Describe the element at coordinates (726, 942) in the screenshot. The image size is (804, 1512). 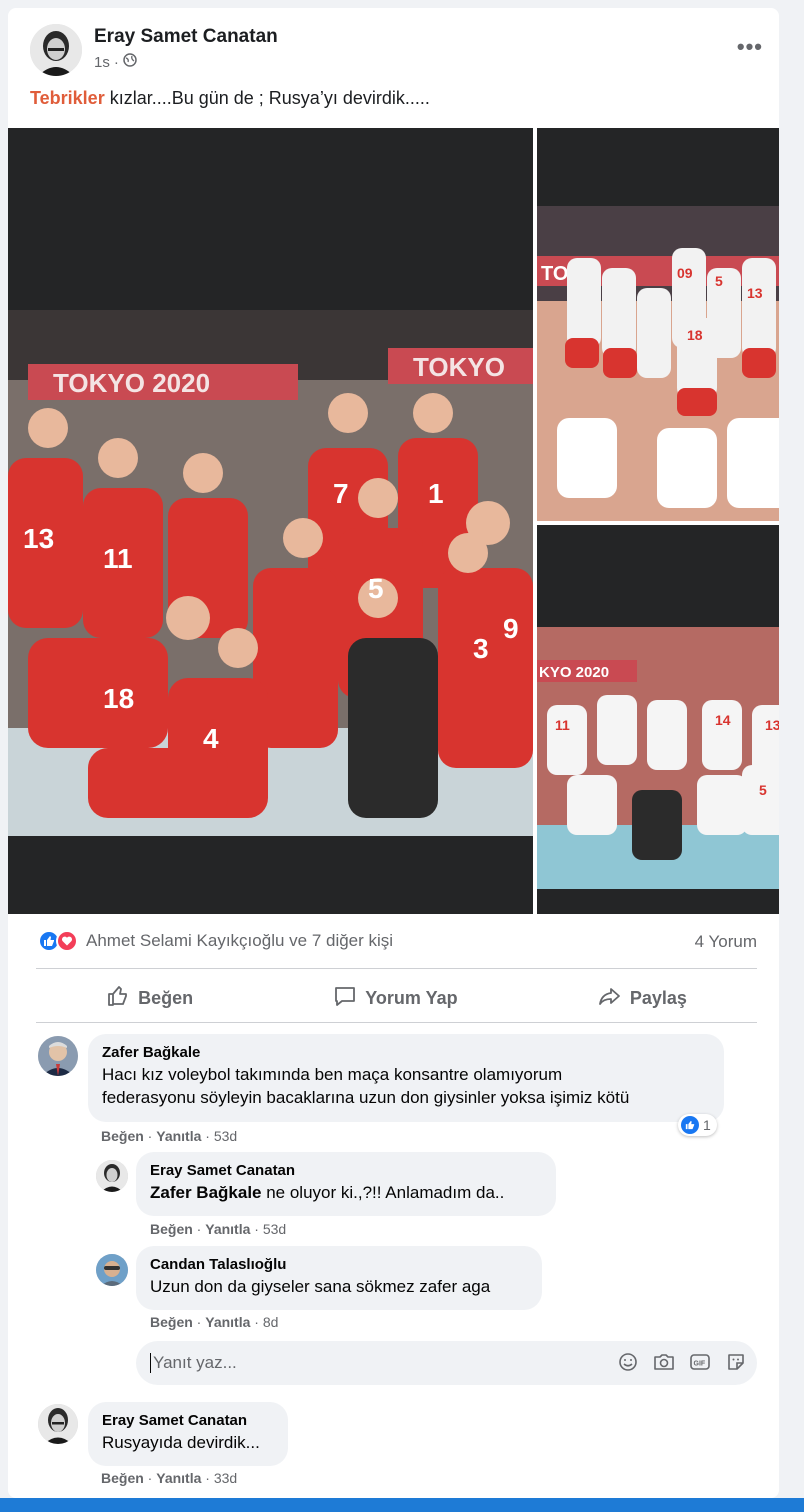
I see `comment-count: 4 Yorum` at that location.